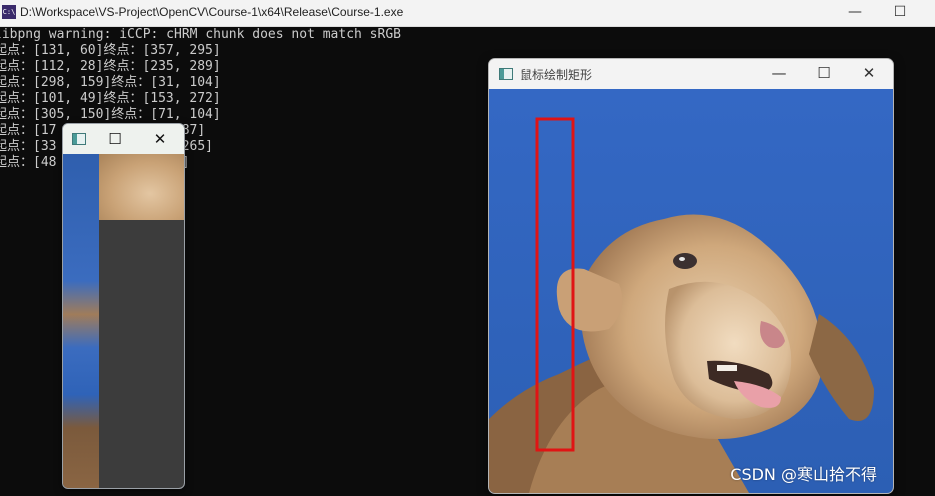 Image resolution: width=935 pixels, height=496 pixels. Describe the element at coordinates (855, 13) in the screenshot. I see `console-minimize-button: —` at that location.